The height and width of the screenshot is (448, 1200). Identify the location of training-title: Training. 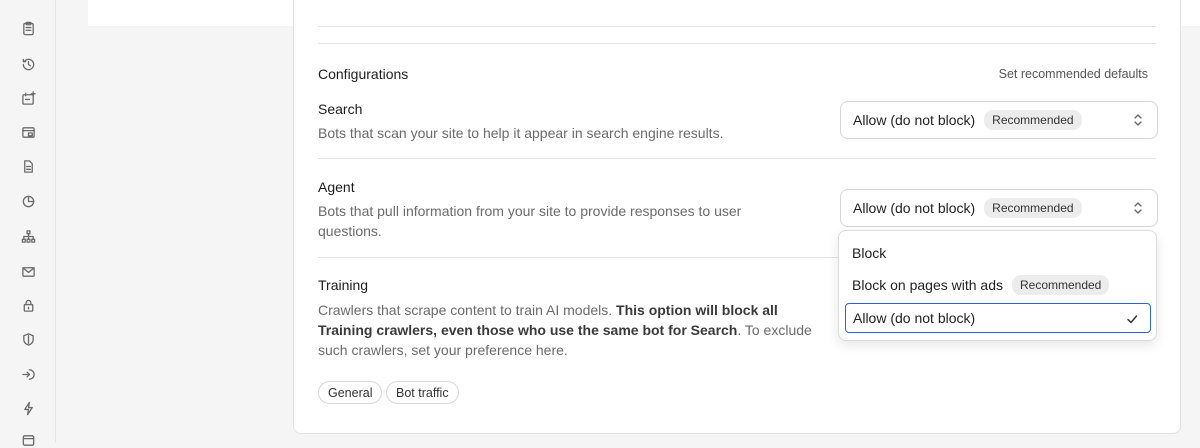
(343, 285).